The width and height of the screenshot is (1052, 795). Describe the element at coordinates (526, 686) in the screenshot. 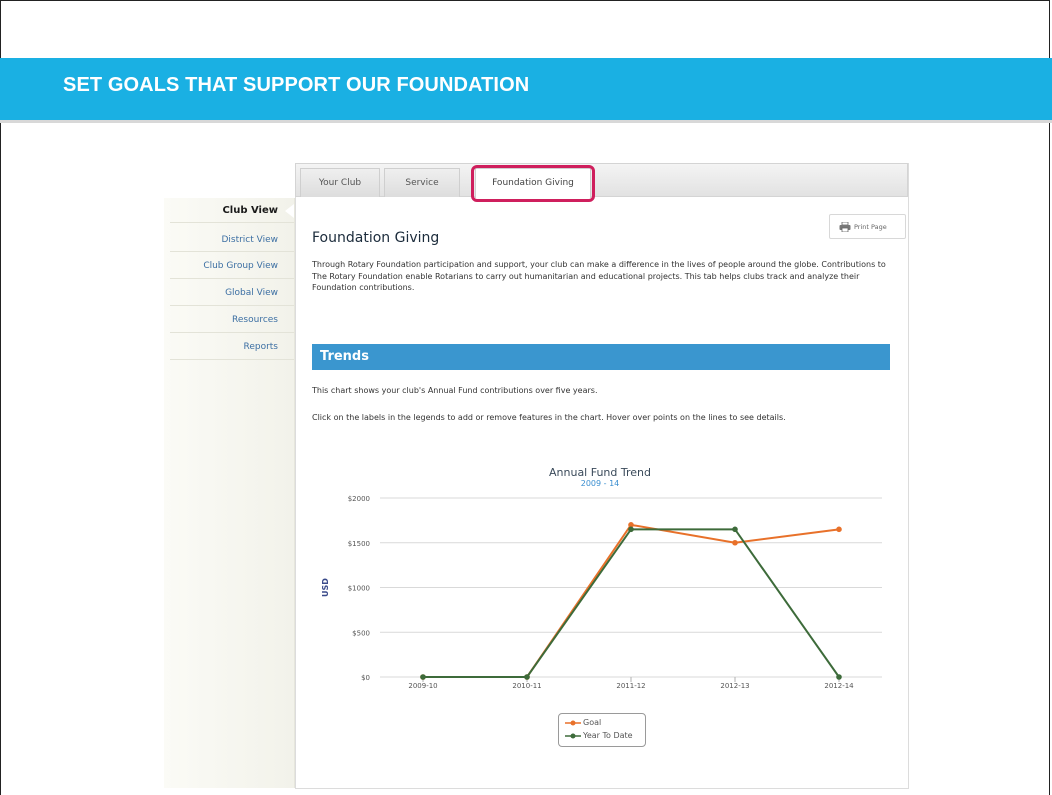

I see `x-tick-label: 2010-11` at that location.